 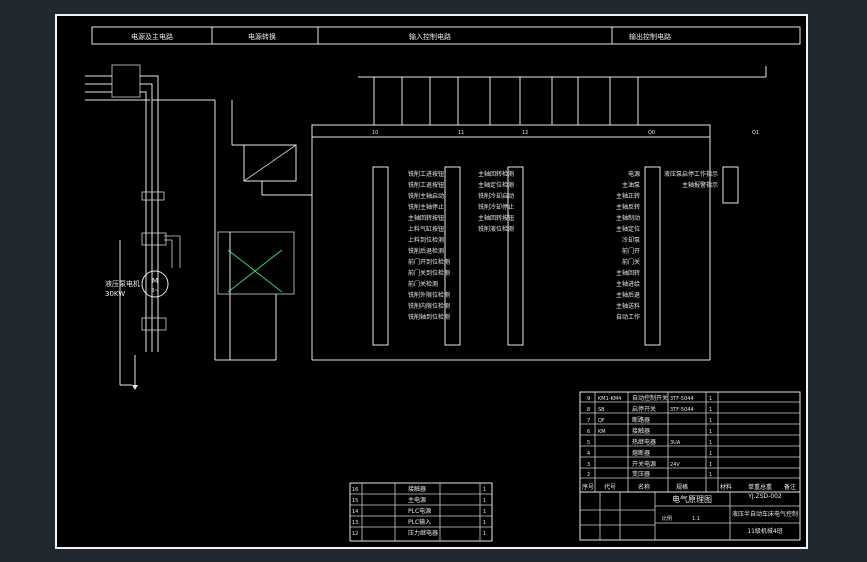 I want to click on header-section-output: 输出控制电路, so click(x=650, y=36).